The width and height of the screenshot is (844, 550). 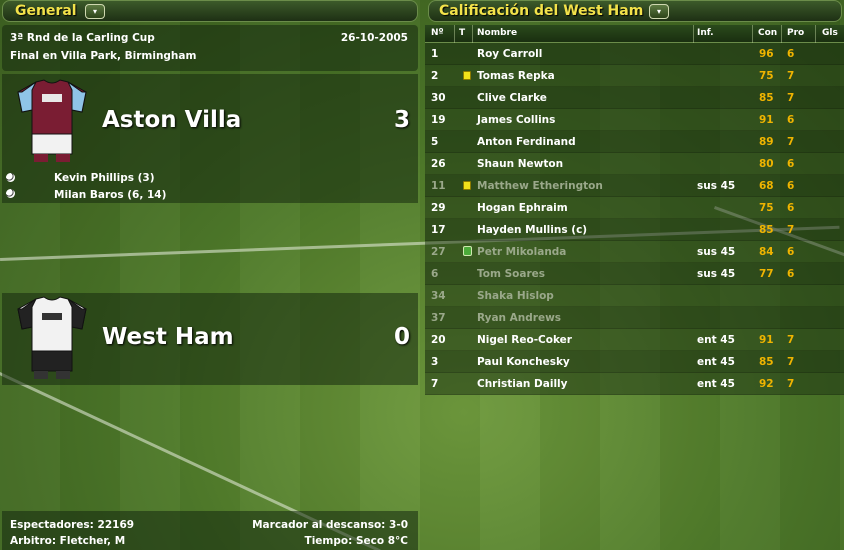 I want to click on referee-label: Arbitro: Fletcher, M, so click(x=68, y=541).